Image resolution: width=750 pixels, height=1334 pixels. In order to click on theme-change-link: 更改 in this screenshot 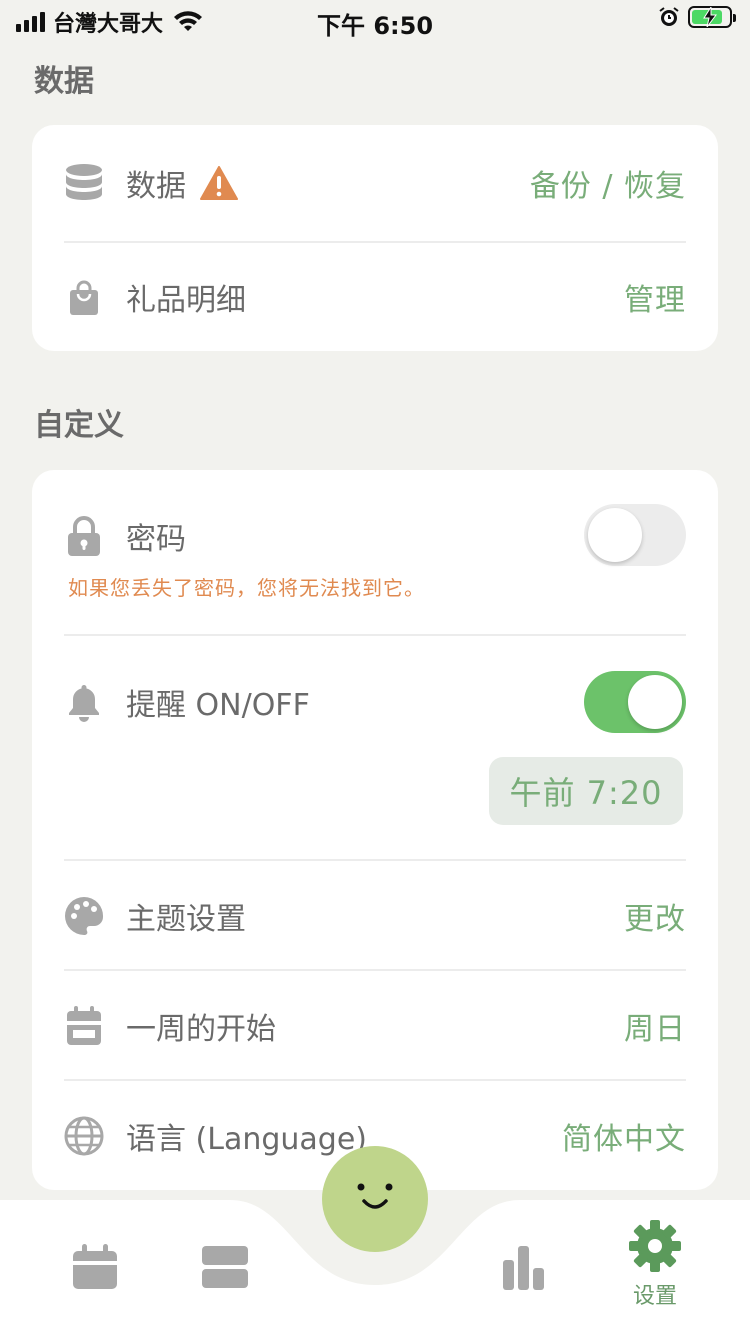, I will do `click(655, 916)`.